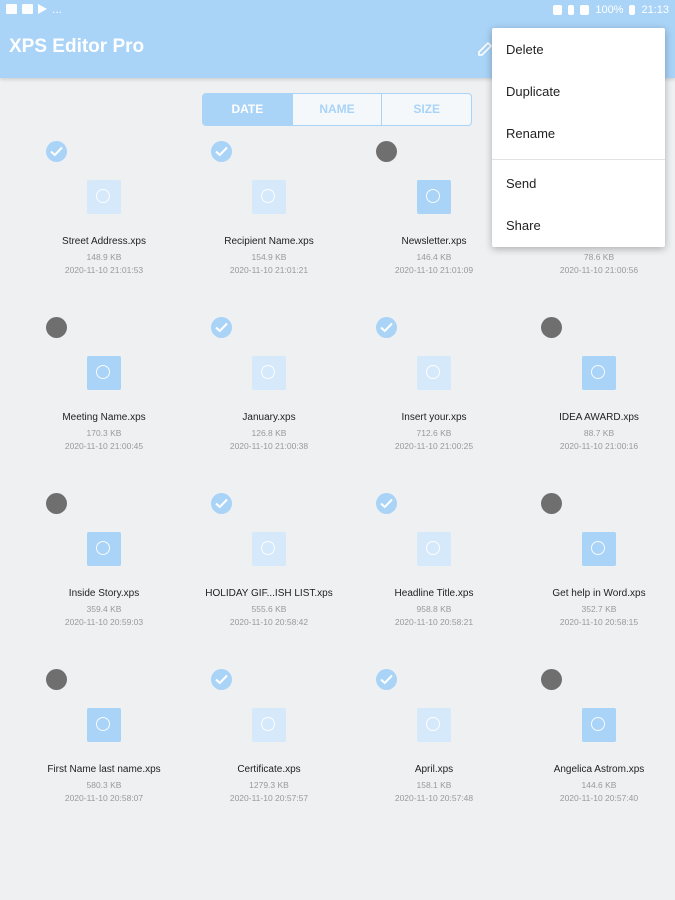 This screenshot has width=675, height=900. I want to click on menu-item-share: Share, so click(523, 225).